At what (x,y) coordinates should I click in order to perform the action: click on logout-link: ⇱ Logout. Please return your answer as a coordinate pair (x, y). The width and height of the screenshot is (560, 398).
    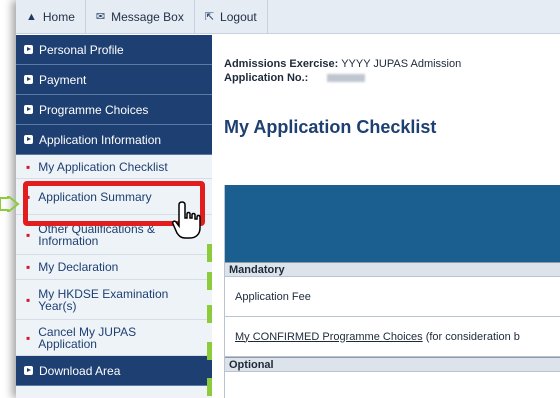
    Looking at the image, I should click on (231, 16).